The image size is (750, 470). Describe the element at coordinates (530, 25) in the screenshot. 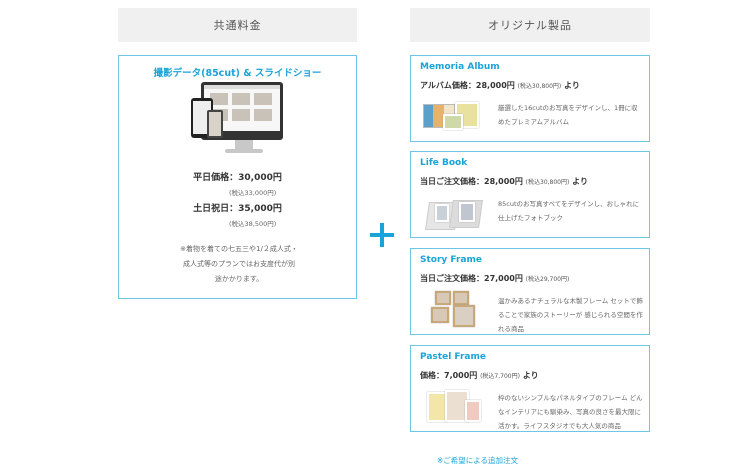

I see `header-original-products: オリジナル製品` at that location.